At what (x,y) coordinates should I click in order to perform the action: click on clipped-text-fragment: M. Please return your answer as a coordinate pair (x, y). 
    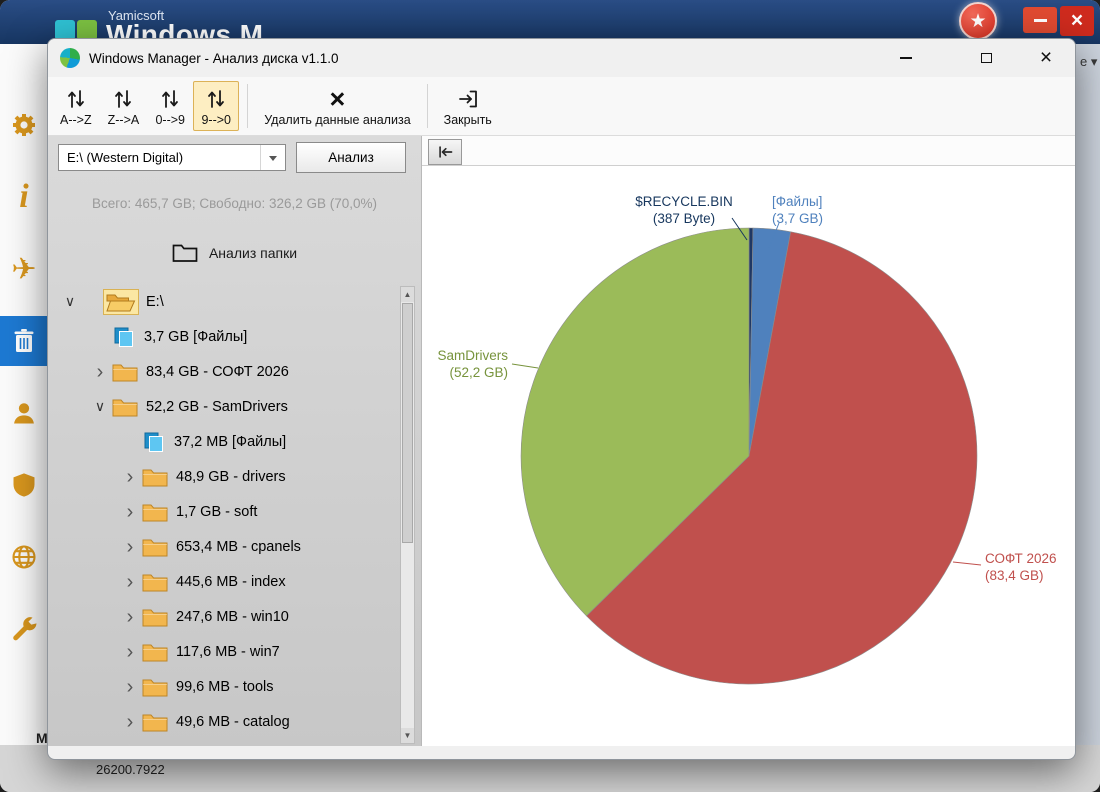
    Looking at the image, I should click on (42, 738).